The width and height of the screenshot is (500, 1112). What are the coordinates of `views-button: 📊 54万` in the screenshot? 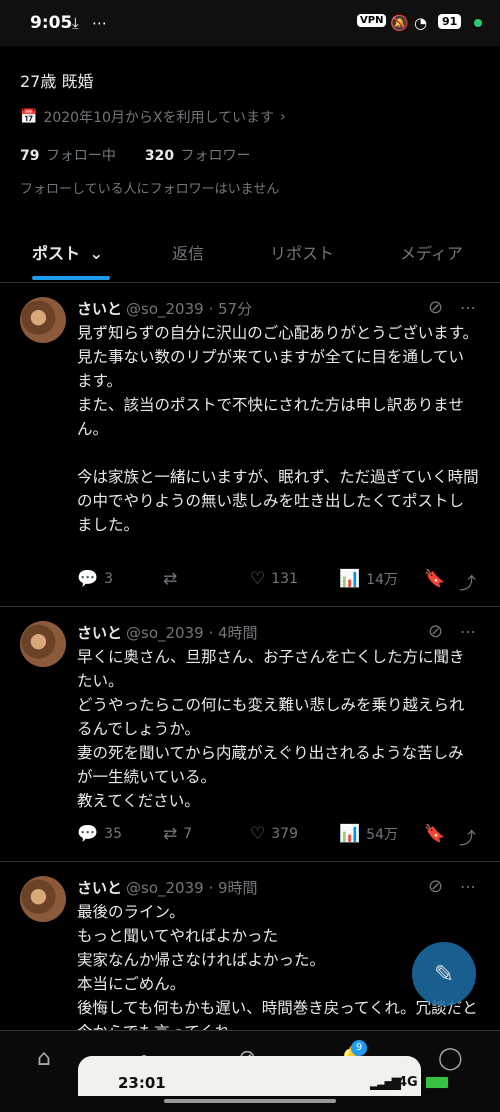 It's located at (368, 834).